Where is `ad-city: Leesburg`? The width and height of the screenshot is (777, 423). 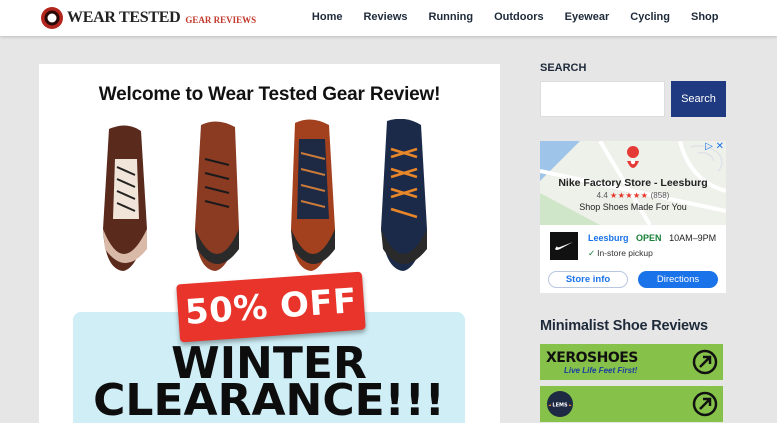 ad-city: Leesburg is located at coordinates (608, 238).